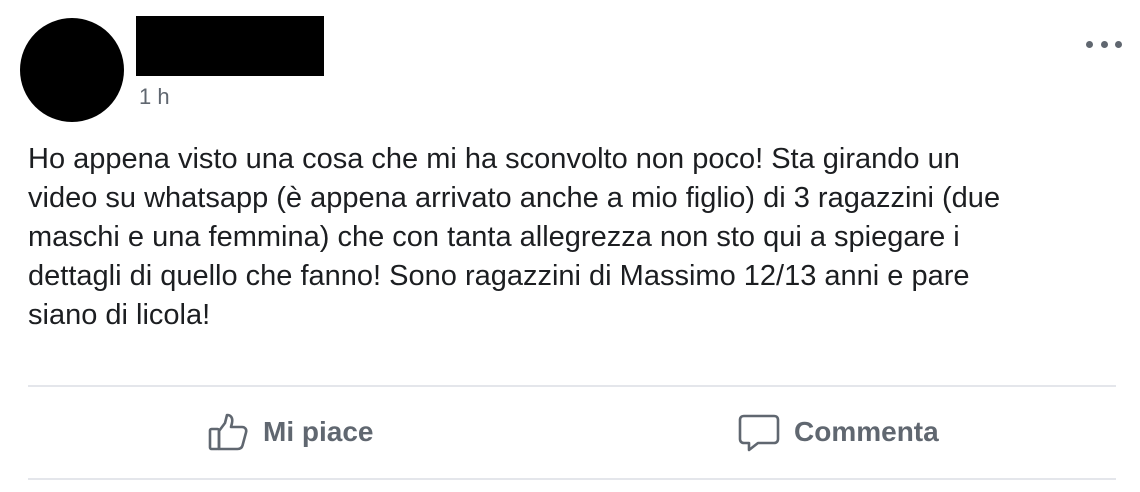 Image resolution: width=1140 pixels, height=492 pixels. Describe the element at coordinates (228, 432) in the screenshot. I see `thumbs-up-icon` at that location.